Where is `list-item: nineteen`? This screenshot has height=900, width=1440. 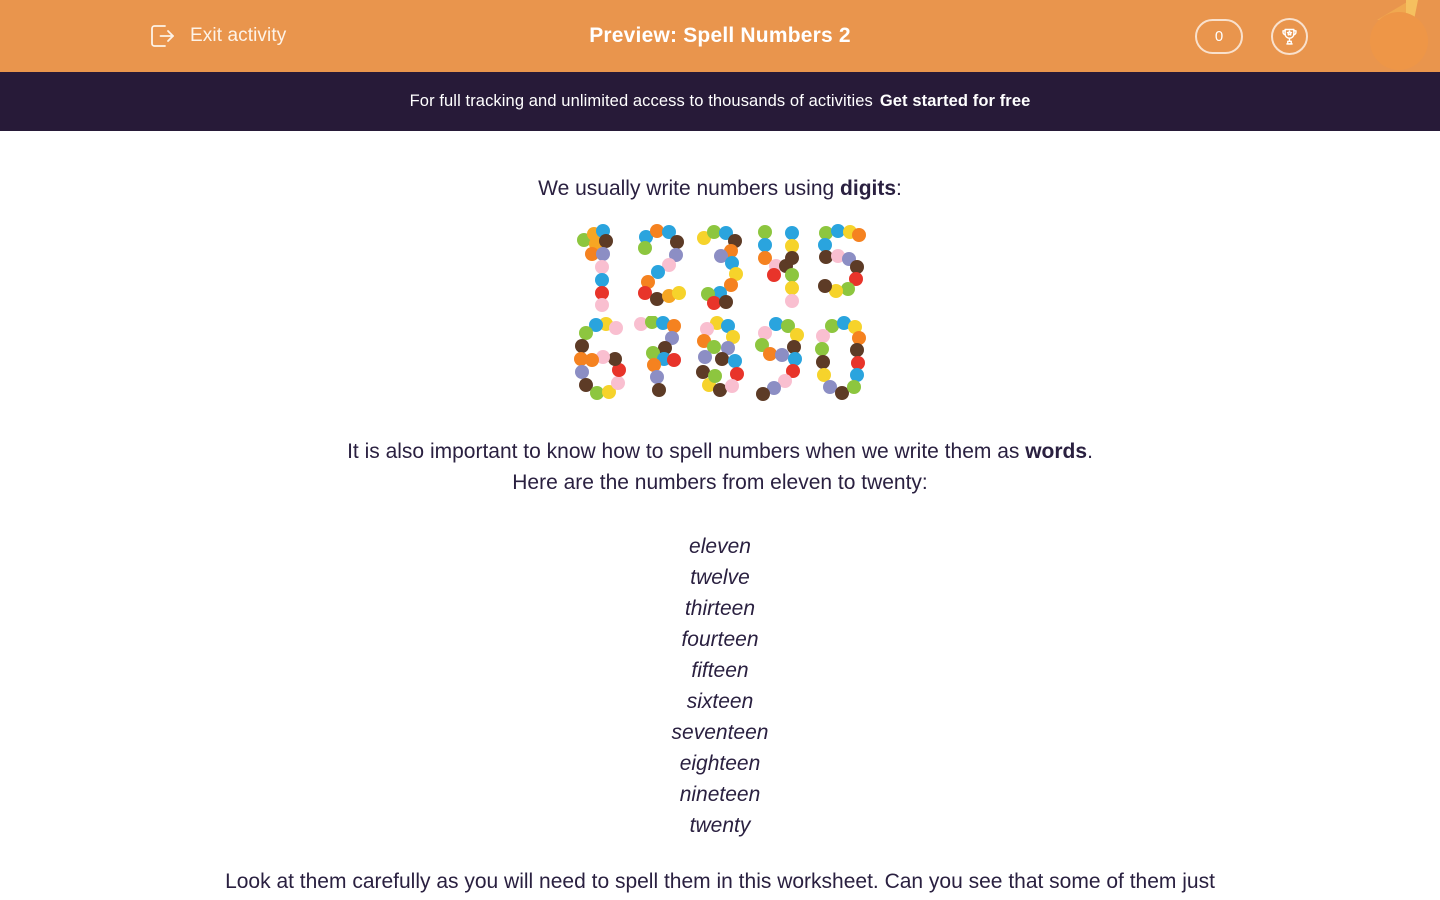 list-item: nineteen is located at coordinates (720, 795).